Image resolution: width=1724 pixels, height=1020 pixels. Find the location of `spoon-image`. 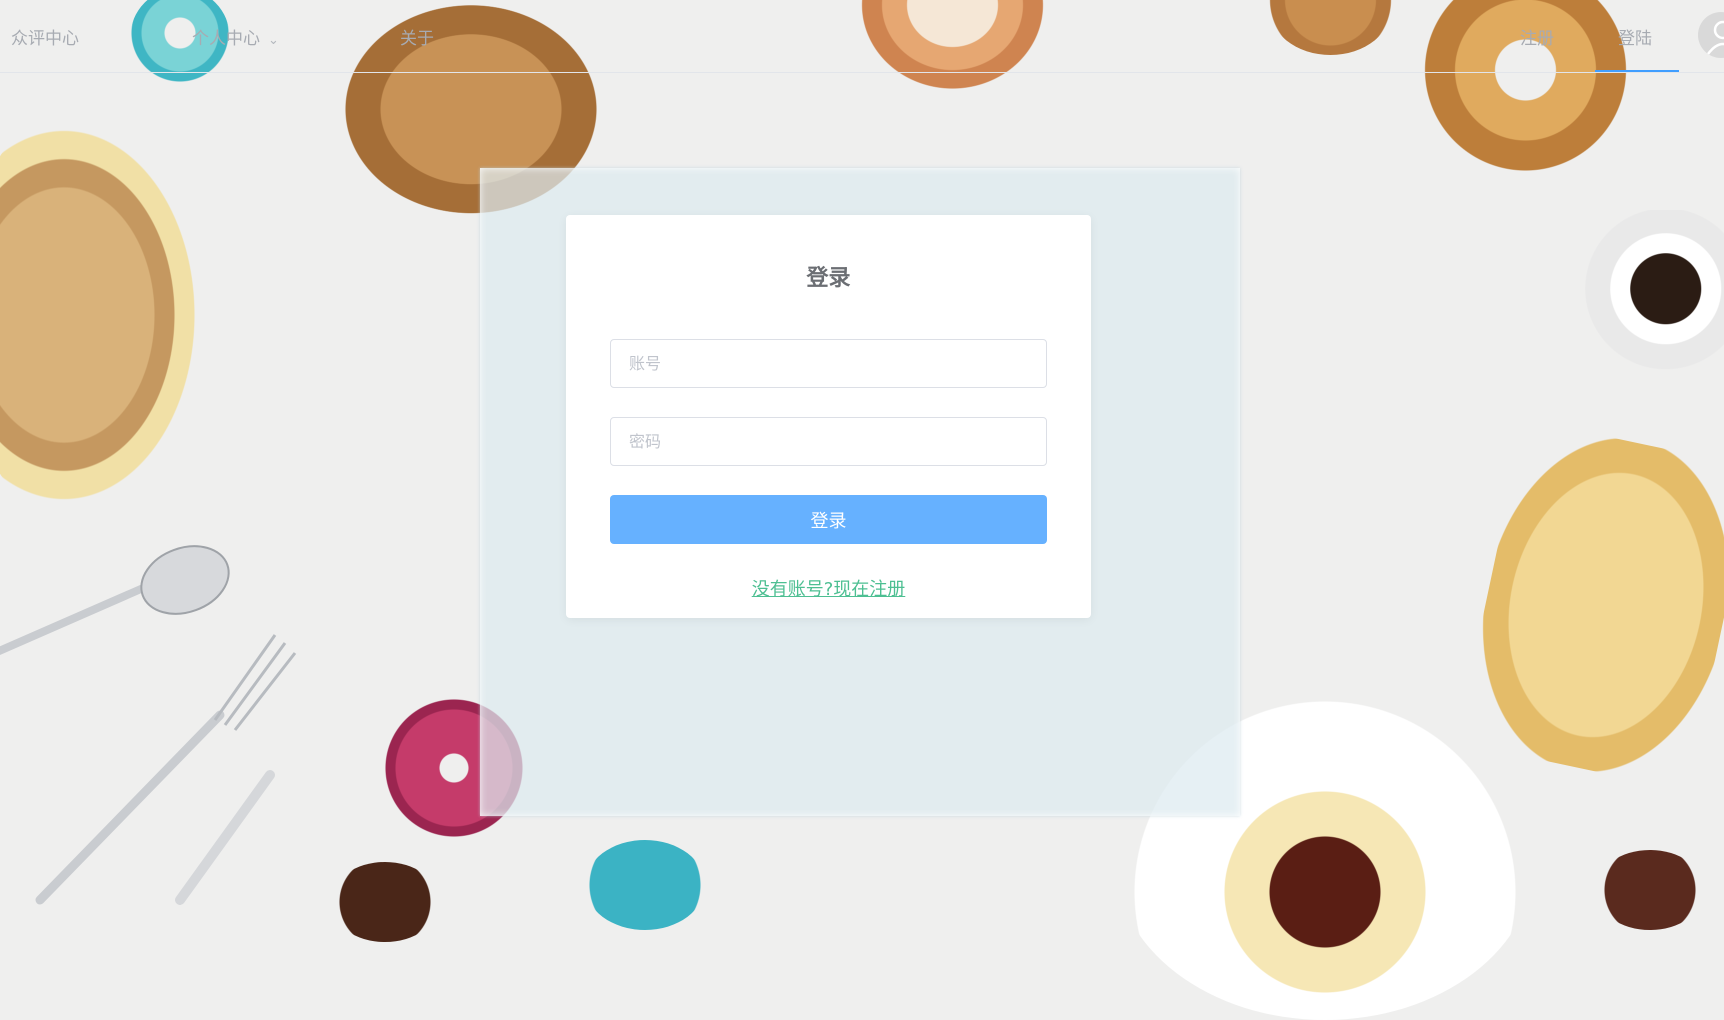

spoon-image is located at coordinates (115, 600).